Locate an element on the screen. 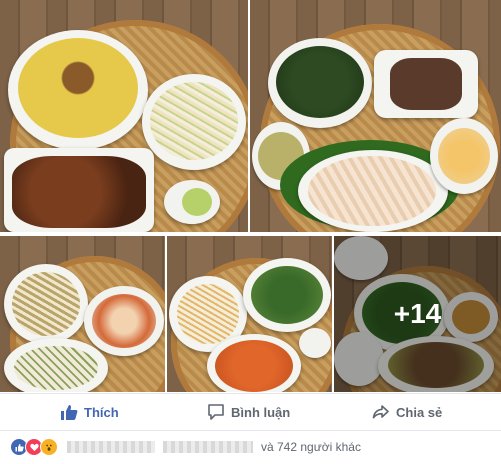 The height and width of the screenshot is (464, 501). reactions-summary: và 742 người khác is located at coordinates (250, 447).